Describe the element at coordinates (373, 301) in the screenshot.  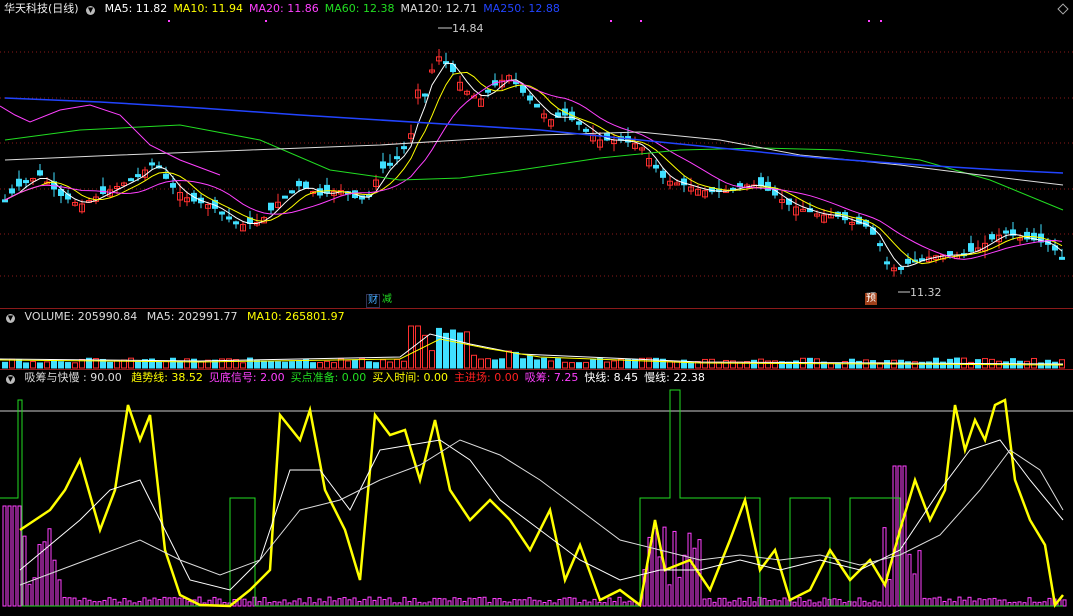
I see `financial-report-tag: 财` at that location.